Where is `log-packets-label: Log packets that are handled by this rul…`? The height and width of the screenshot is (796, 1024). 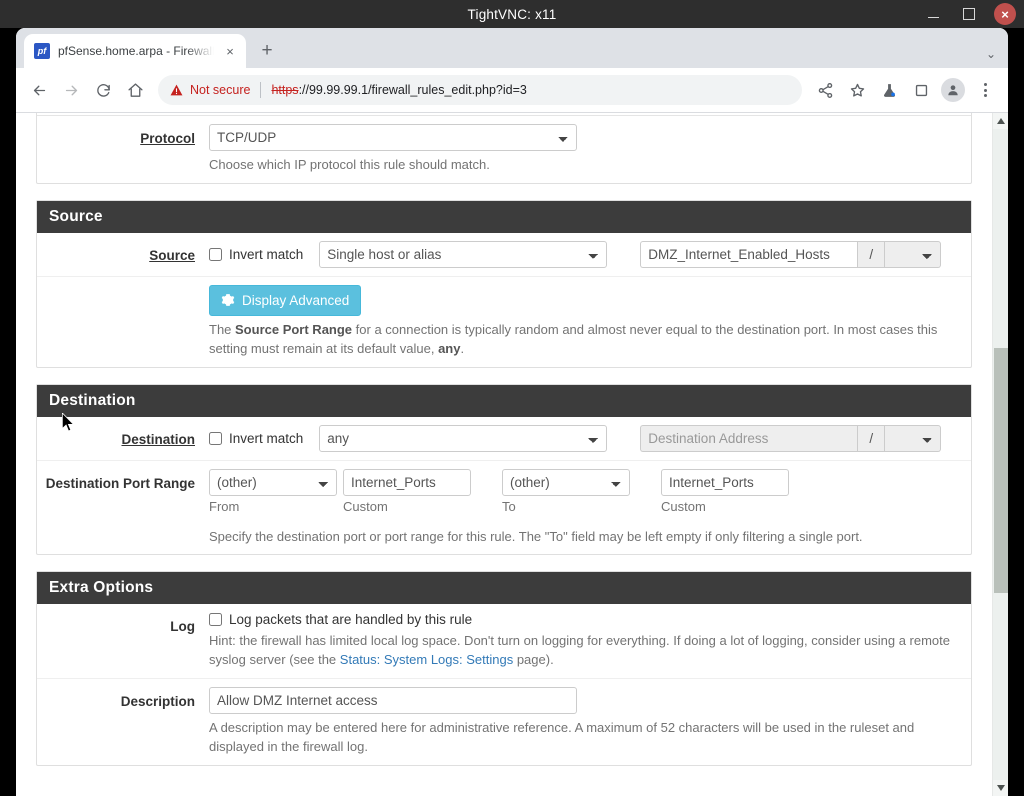
log-packets-label: Log packets that are handled by this rul… is located at coordinates (351, 620).